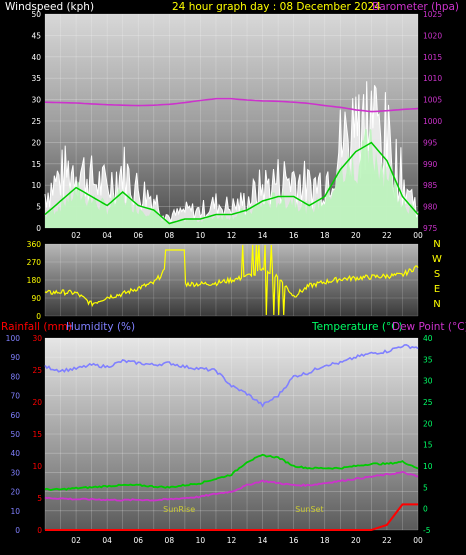  I want to click on wind-axis-title: Windspeed (kph), so click(49, 7).